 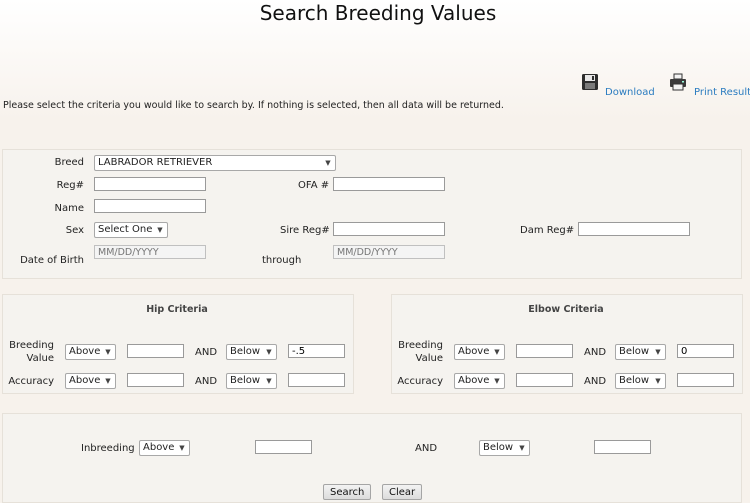 What do you see at coordinates (159, 447) in the screenshot?
I see `inbreeding-operator1-value: Above` at bounding box center [159, 447].